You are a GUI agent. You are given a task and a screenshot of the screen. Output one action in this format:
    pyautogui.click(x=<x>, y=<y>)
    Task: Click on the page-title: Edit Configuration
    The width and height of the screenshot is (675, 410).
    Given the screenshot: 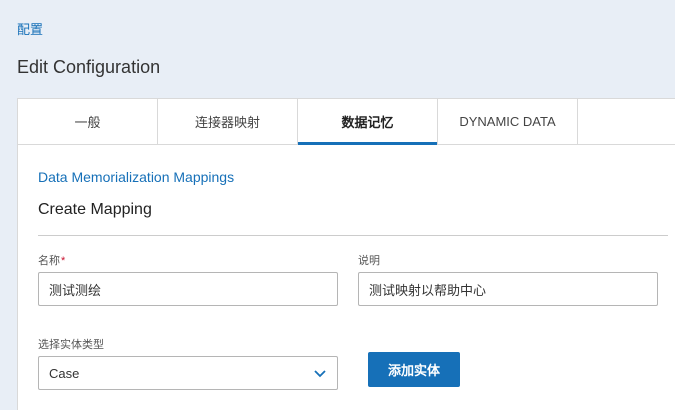 What is the action you would take?
    pyautogui.click(x=89, y=67)
    